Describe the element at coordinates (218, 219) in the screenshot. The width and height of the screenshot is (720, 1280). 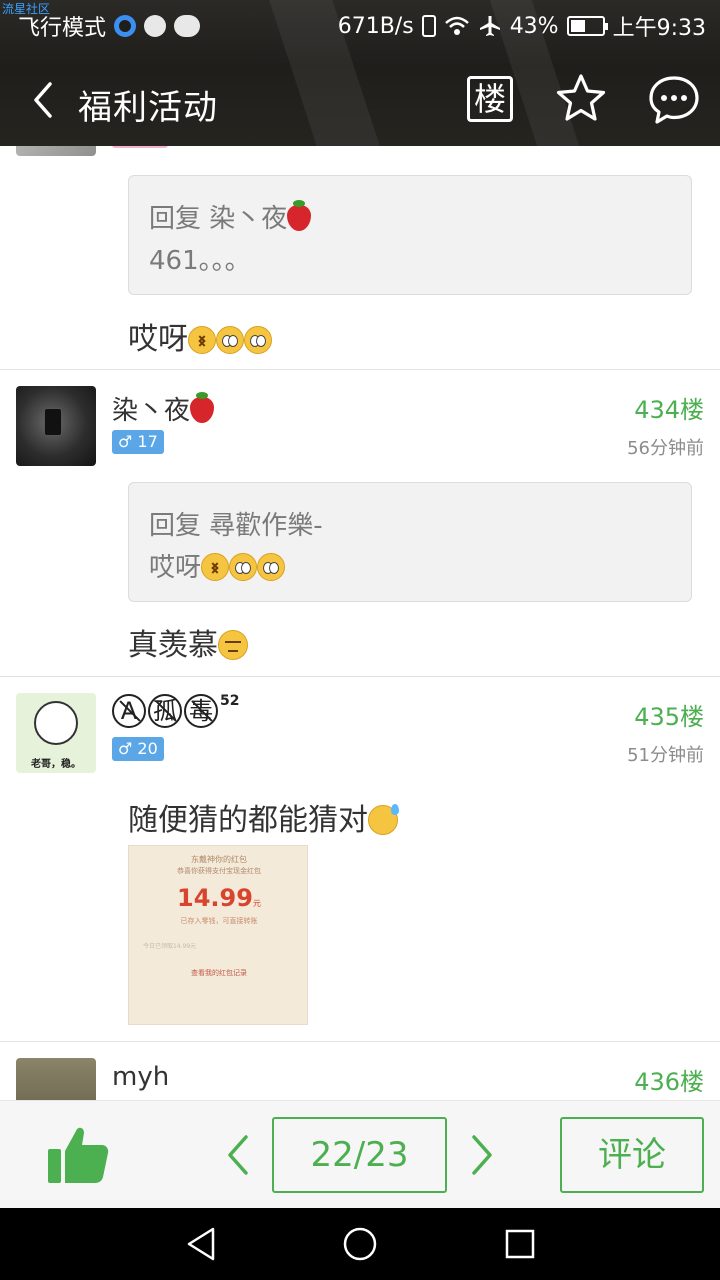
I see `quote-reply-text: 回复 染丶夜` at that location.